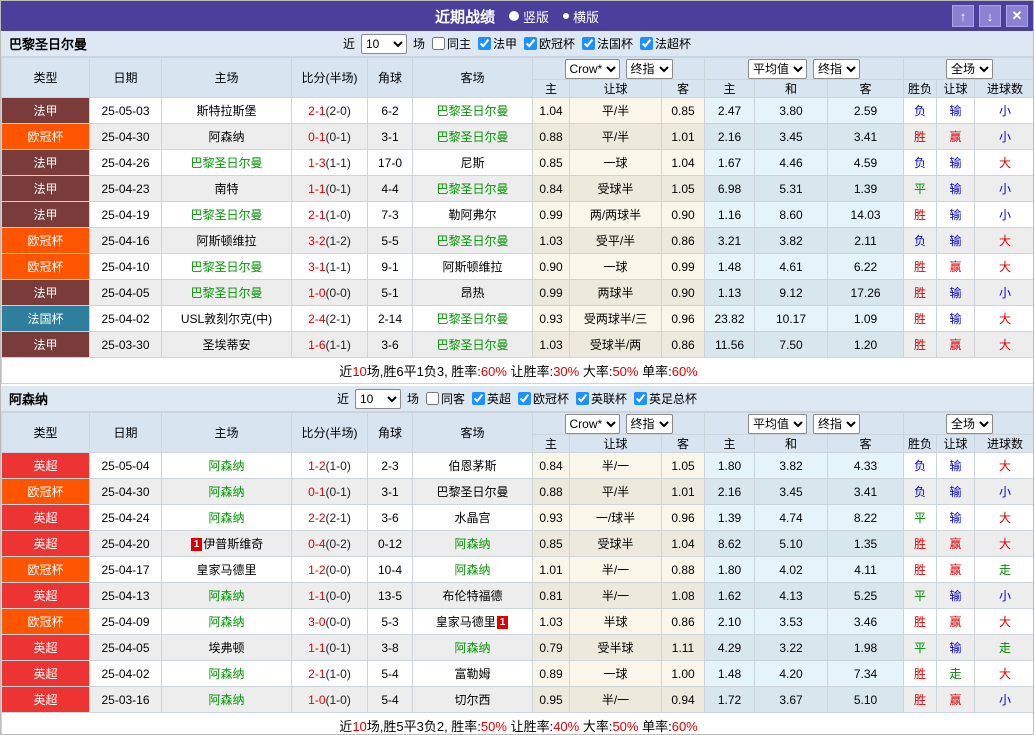 This screenshot has width=1034, height=735. I want to click on sub-header-eu-home: 主, so click(730, 88).